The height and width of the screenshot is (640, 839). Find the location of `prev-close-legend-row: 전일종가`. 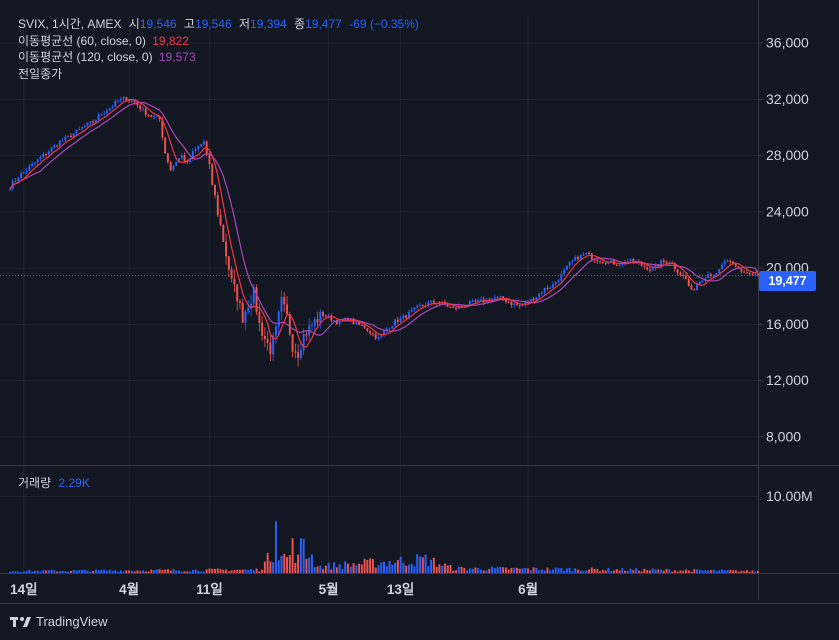

prev-close-legend-row: 전일종가 is located at coordinates (218, 74).